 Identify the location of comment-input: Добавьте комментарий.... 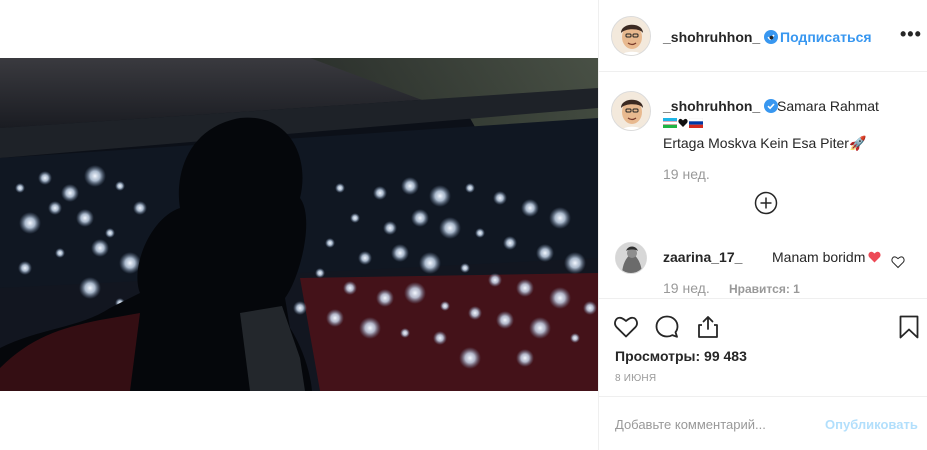
(690, 424).